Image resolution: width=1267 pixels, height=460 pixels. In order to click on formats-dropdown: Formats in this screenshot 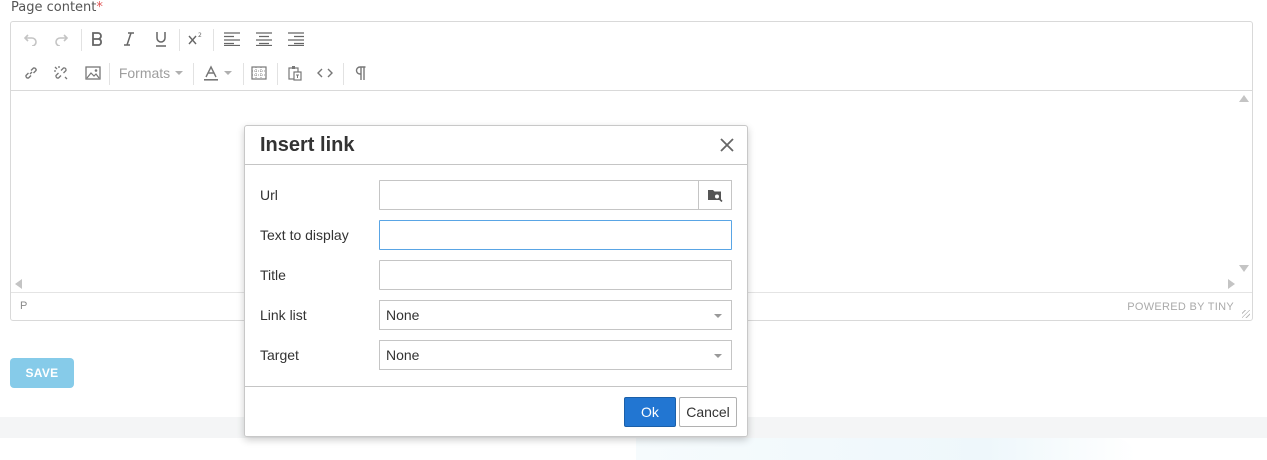, I will do `click(151, 73)`.